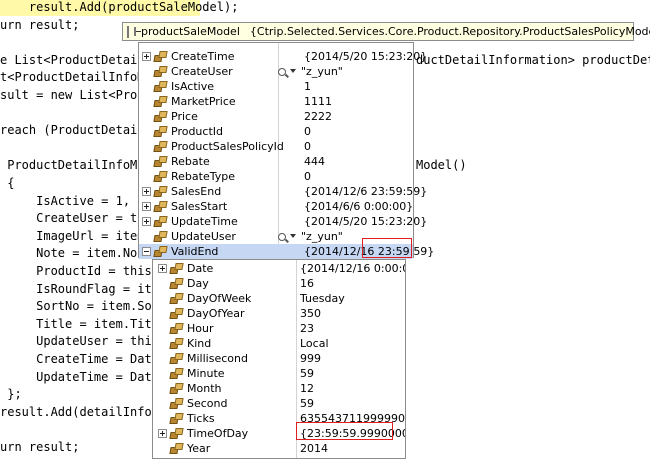 The width and height of the screenshot is (650, 459). Describe the element at coordinates (76, 130) in the screenshot. I see `code-line: reach (ProductDetailI` at that location.